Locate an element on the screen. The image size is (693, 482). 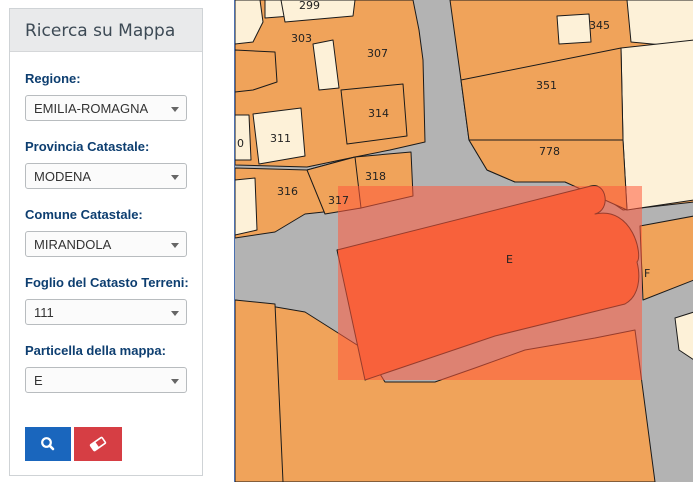
sheet-label: Foglio del Catasto Terreni: is located at coordinates (107, 282).